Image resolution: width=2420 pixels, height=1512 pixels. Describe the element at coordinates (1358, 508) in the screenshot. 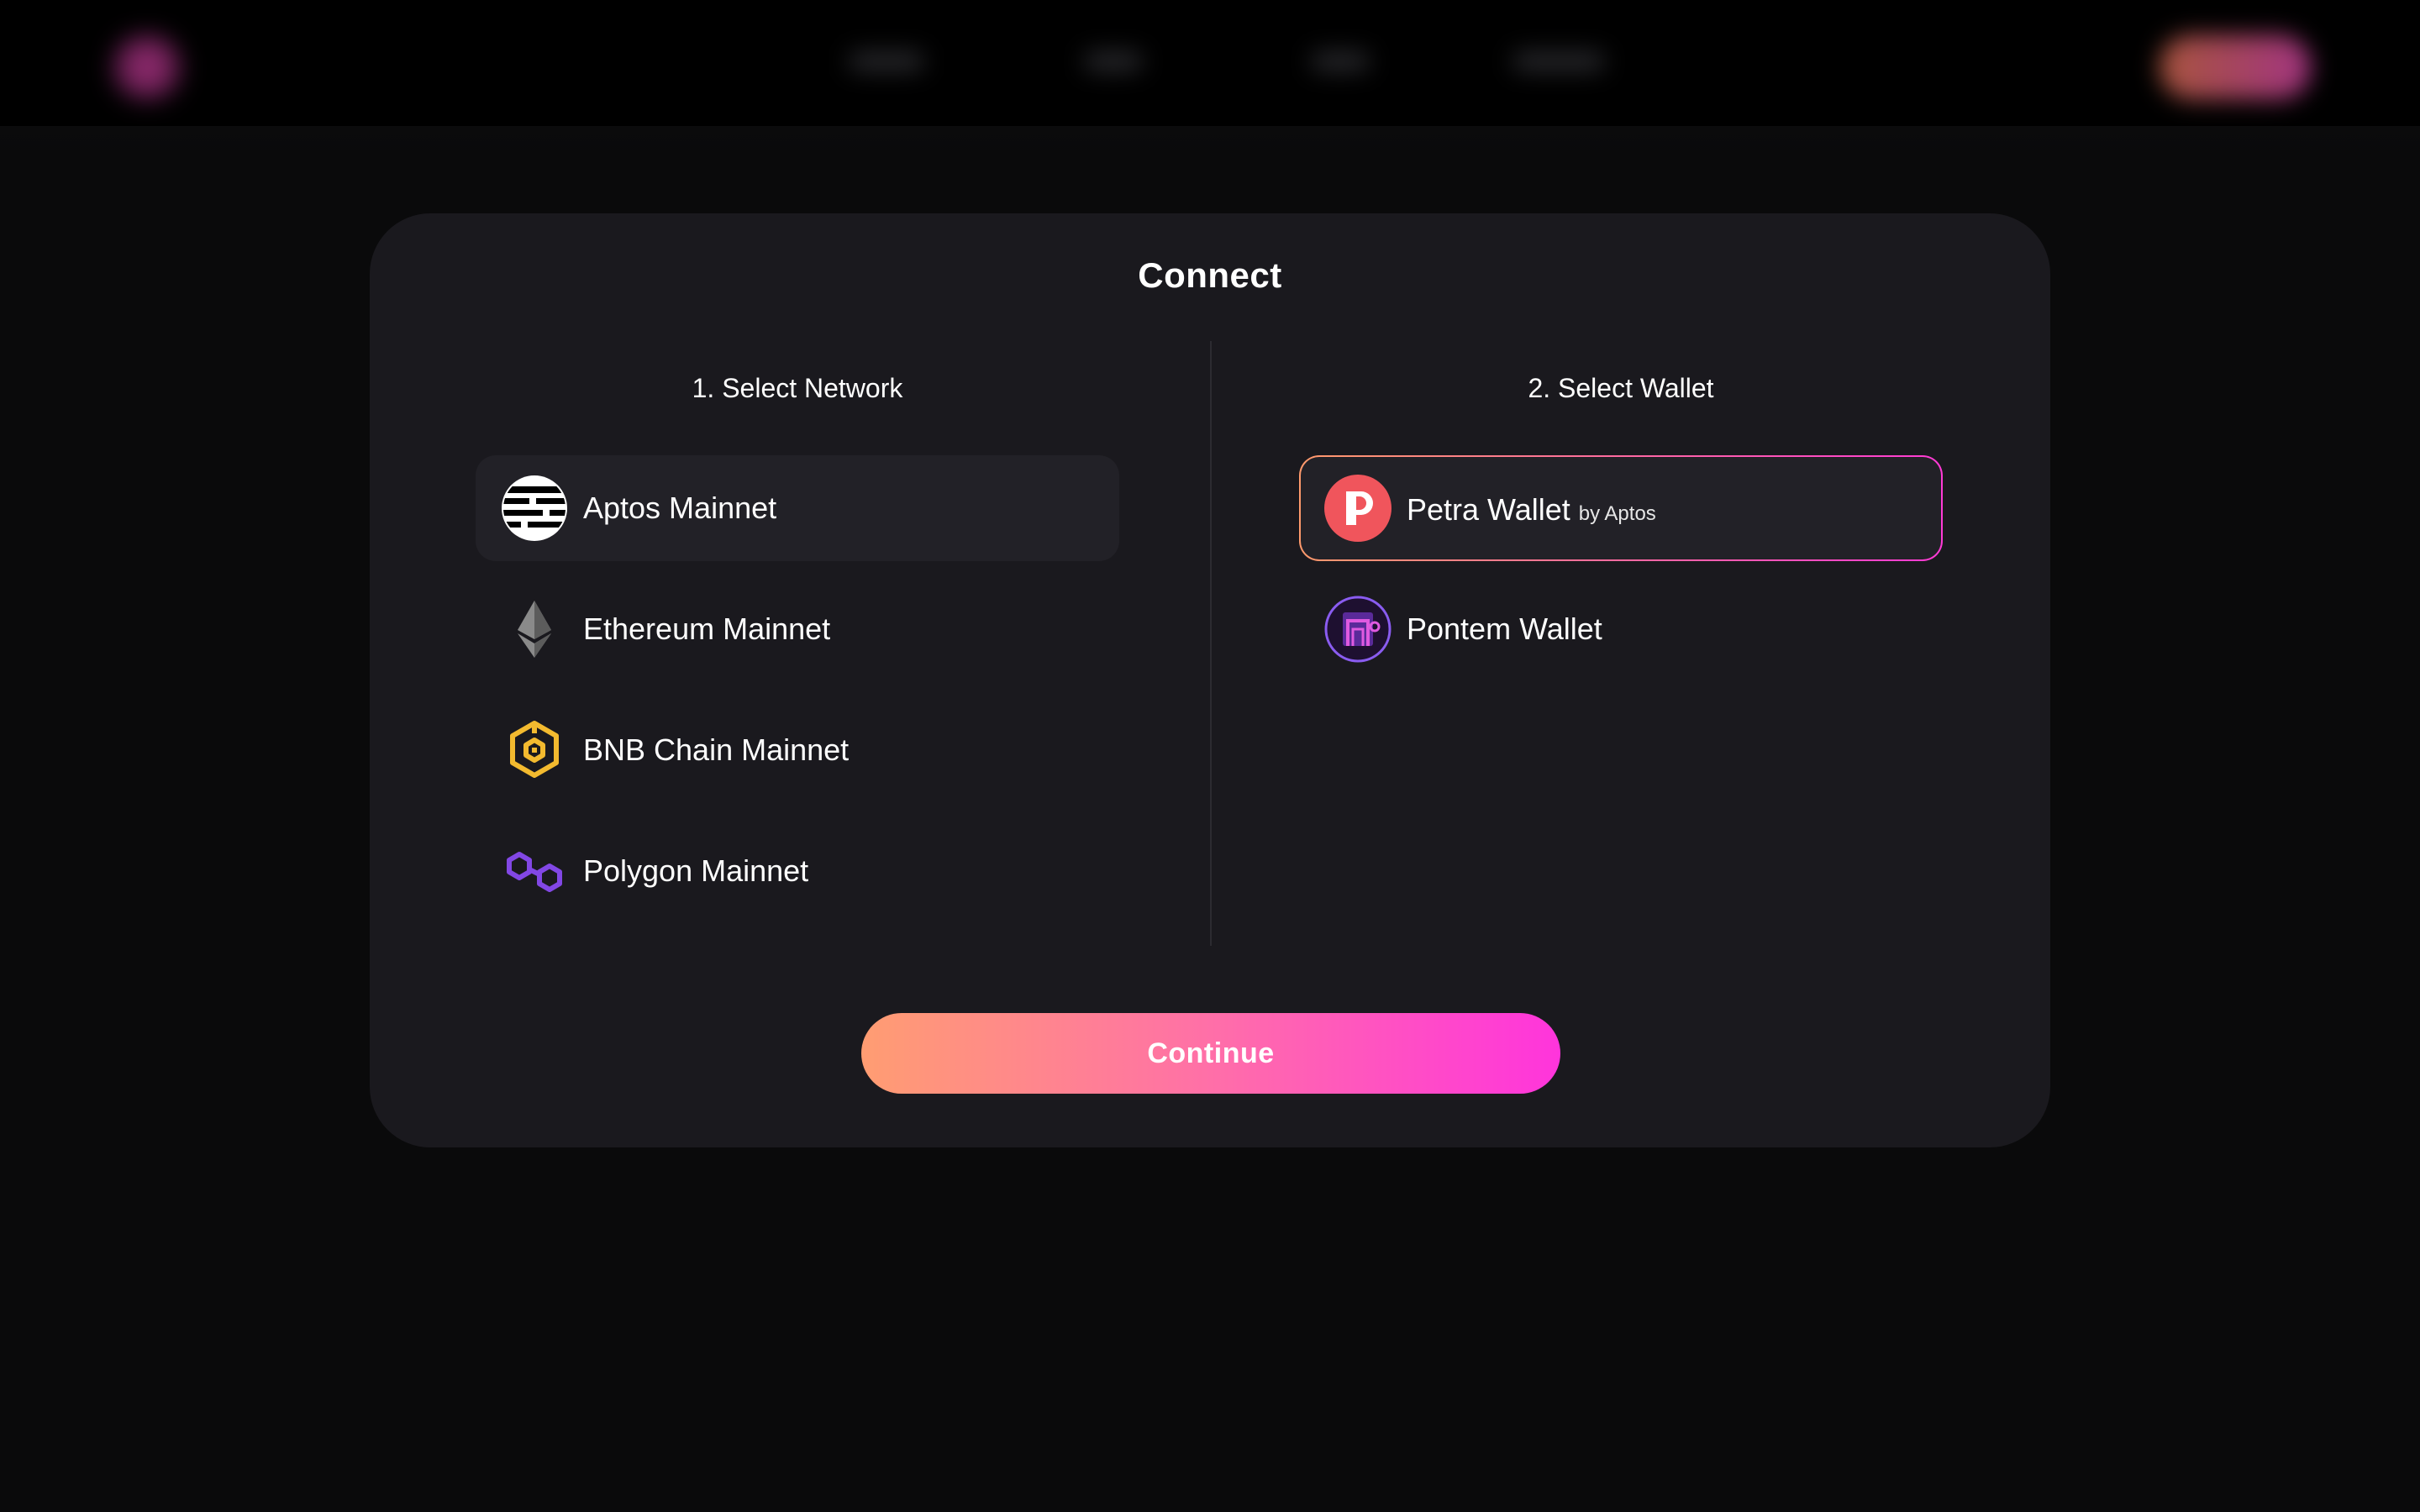

I see `petra-icon` at that location.